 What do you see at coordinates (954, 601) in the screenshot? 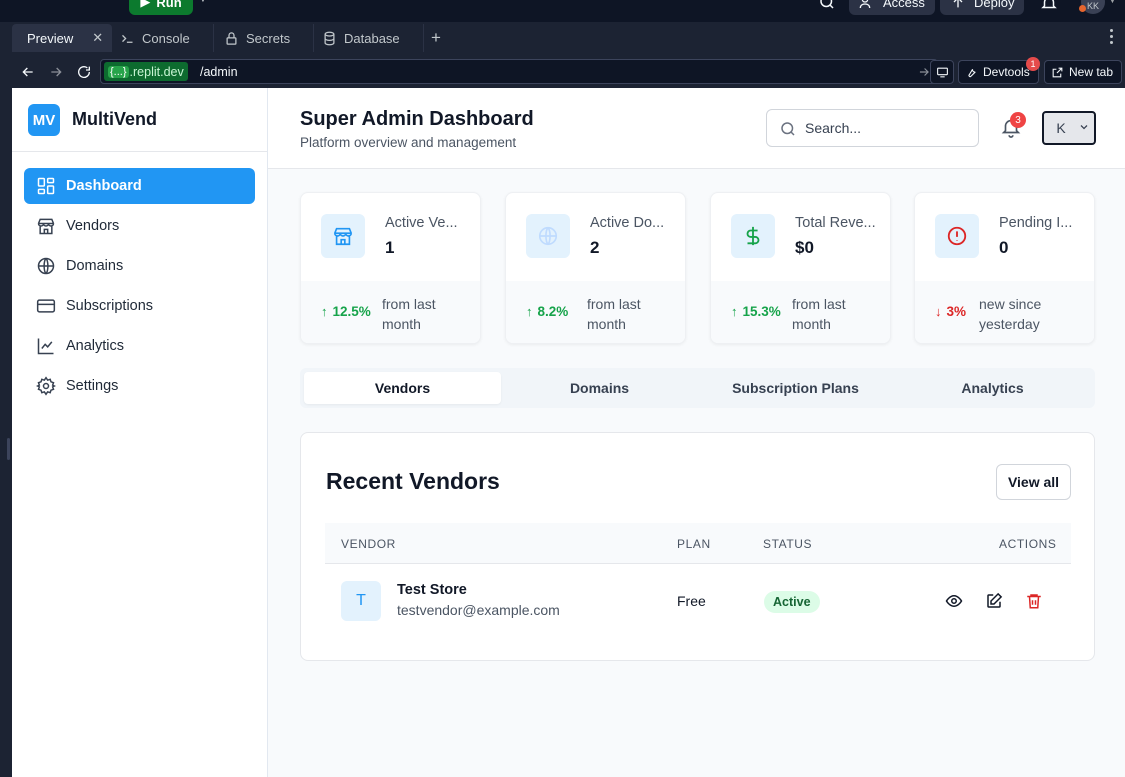
I see `eye-icon` at bounding box center [954, 601].